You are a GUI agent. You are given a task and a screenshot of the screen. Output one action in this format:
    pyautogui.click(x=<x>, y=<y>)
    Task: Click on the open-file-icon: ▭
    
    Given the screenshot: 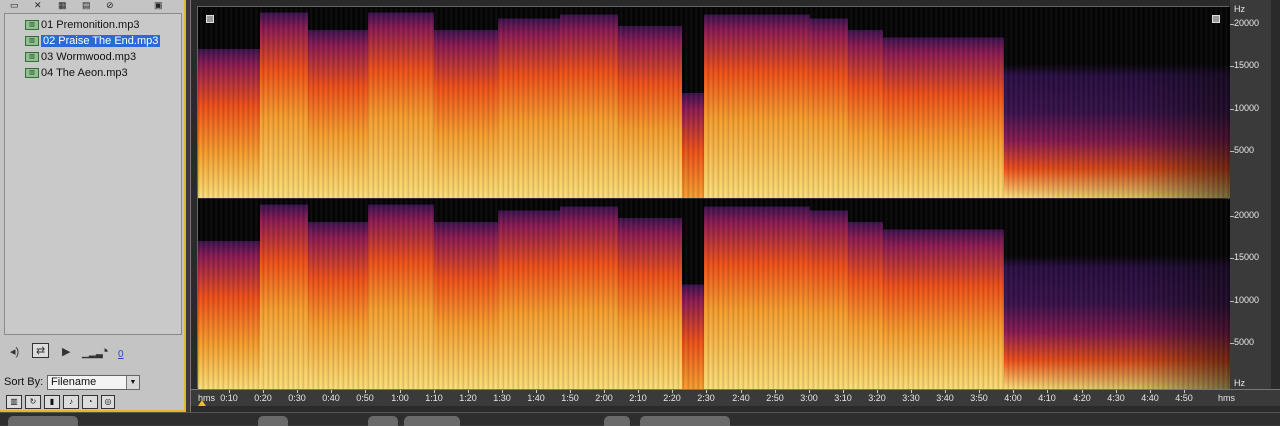 What is the action you would take?
    pyautogui.click(x=14, y=5)
    